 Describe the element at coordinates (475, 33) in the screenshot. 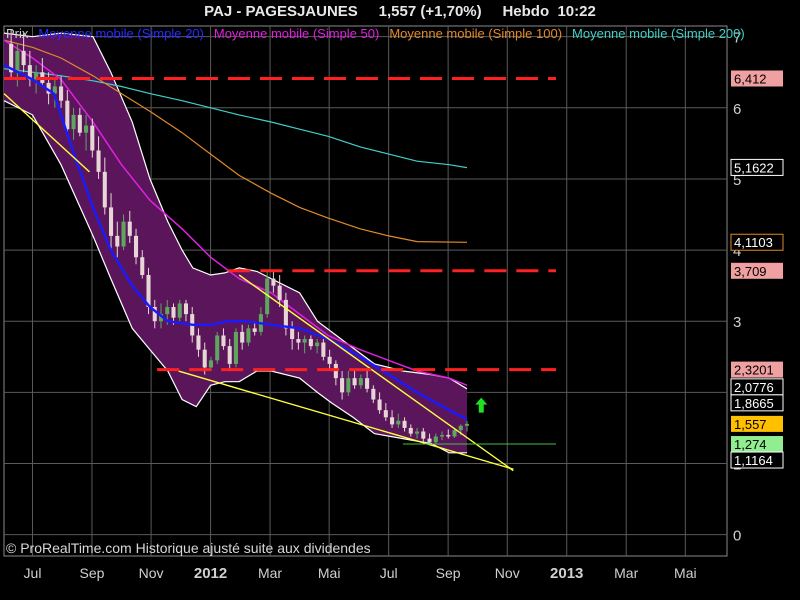

I see `legend-entry: Moyenne mobile (Simple 100)` at that location.